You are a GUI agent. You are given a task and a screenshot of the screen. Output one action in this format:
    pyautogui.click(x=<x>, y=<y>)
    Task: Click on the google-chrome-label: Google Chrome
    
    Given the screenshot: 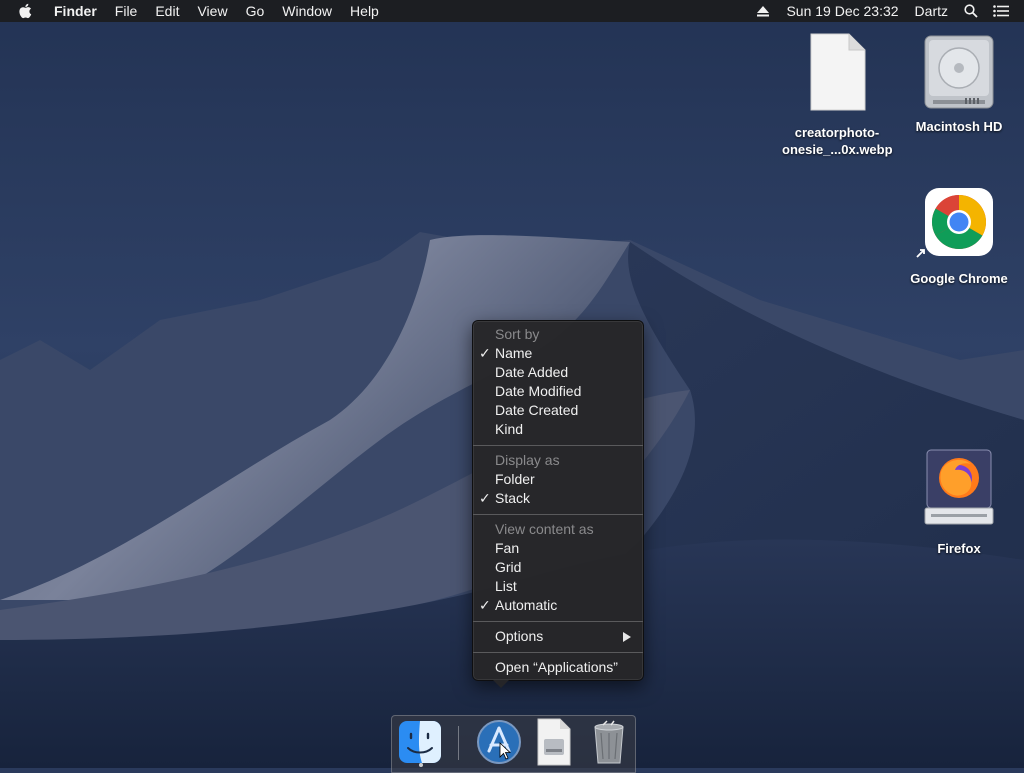 What is the action you would take?
    pyautogui.click(x=959, y=278)
    